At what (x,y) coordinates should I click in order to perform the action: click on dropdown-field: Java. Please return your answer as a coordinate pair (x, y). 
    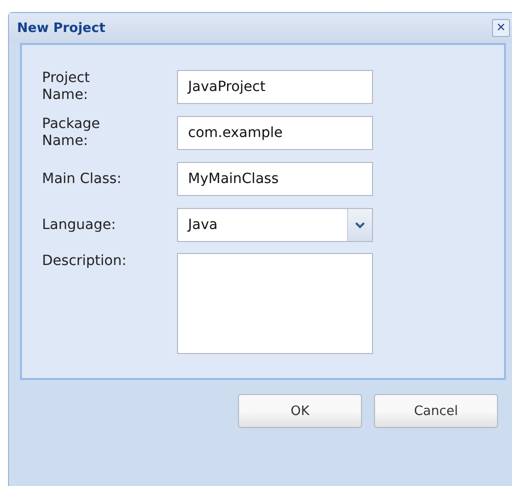
    Looking at the image, I should click on (275, 225).